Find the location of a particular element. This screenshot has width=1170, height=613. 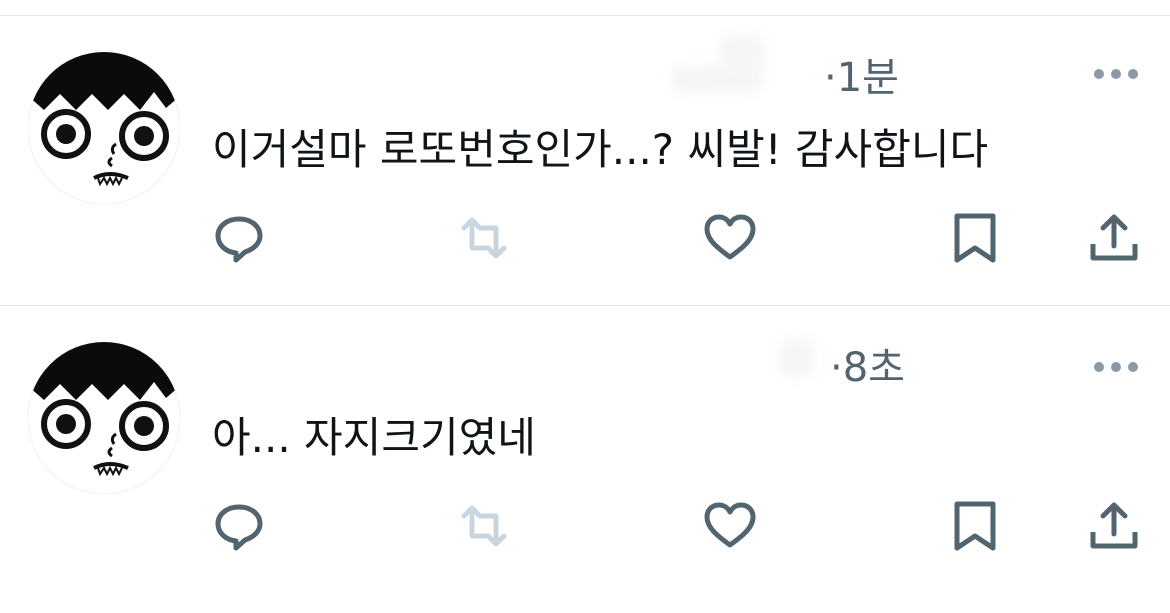

tweet-text: 이거설마 로또번호인가...? 씨발! 감사합니다 is located at coordinates (600, 149).